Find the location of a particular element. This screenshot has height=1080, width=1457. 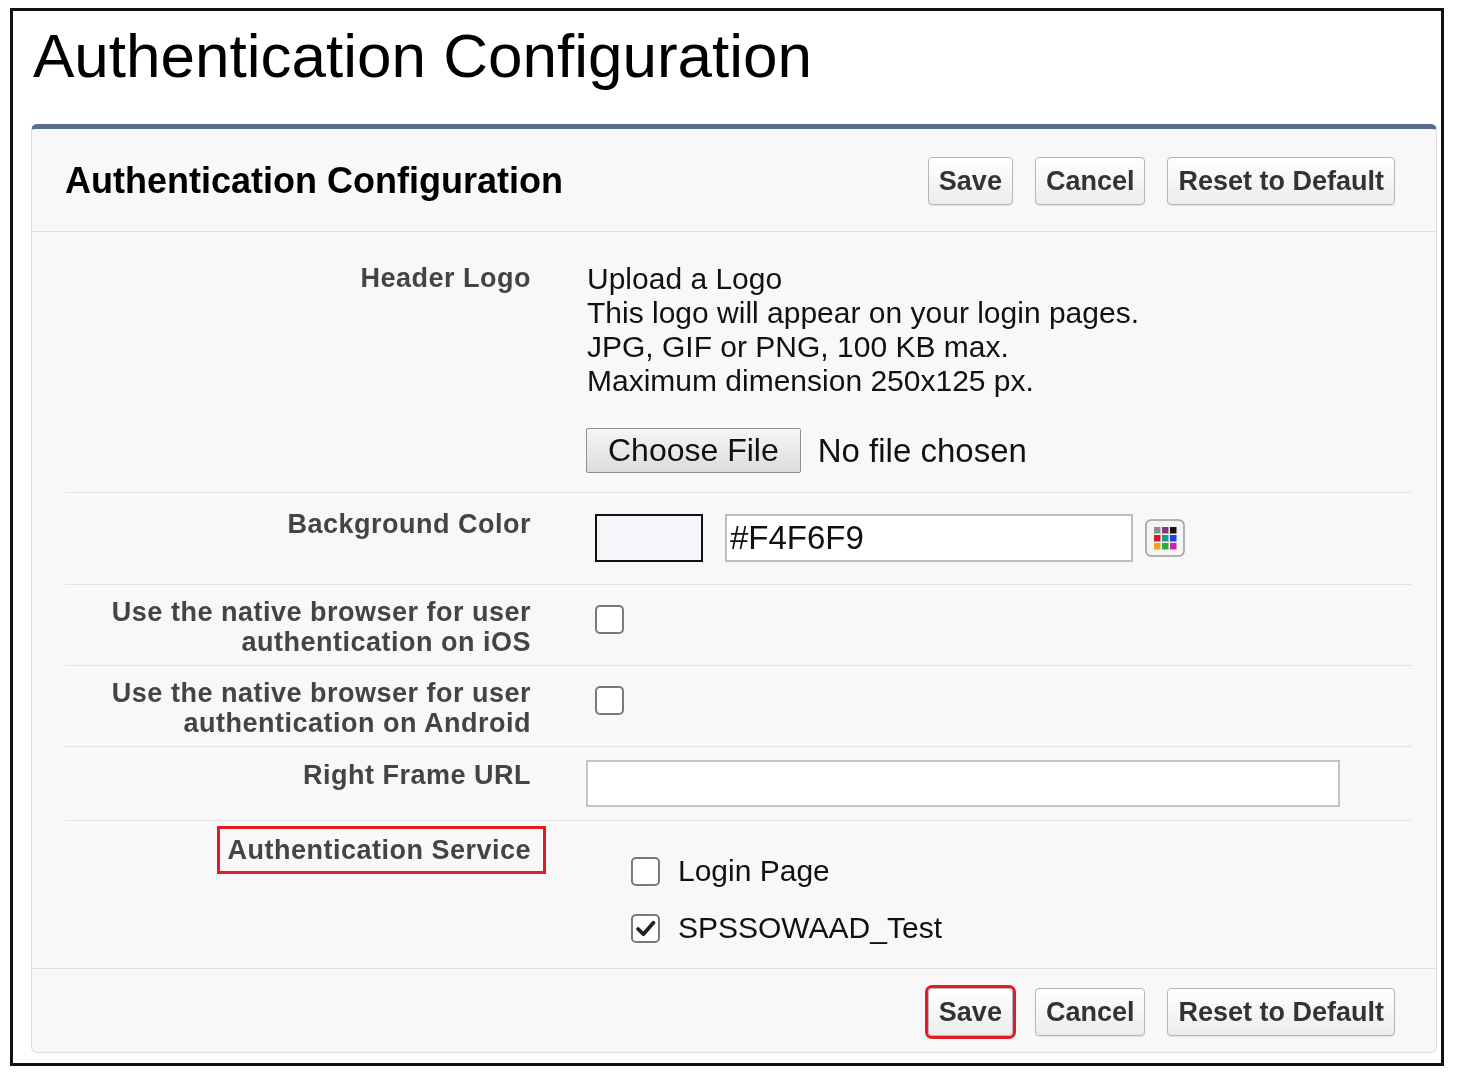

color-hex-field: #F4F6F9 is located at coordinates (929, 538).